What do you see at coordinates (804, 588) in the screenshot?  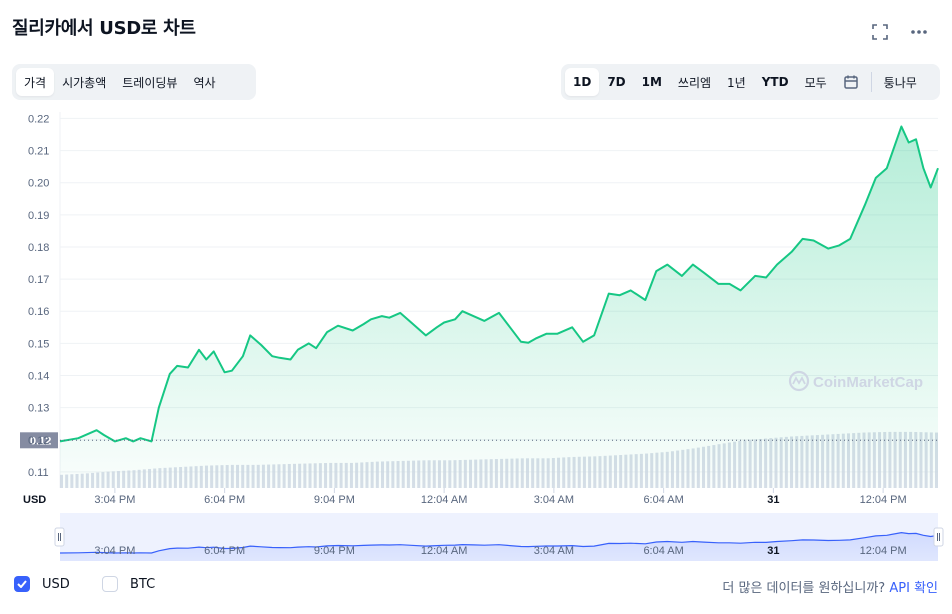 I see `footer-text: 더 많은 데이터를 원하십니까?` at bounding box center [804, 588].